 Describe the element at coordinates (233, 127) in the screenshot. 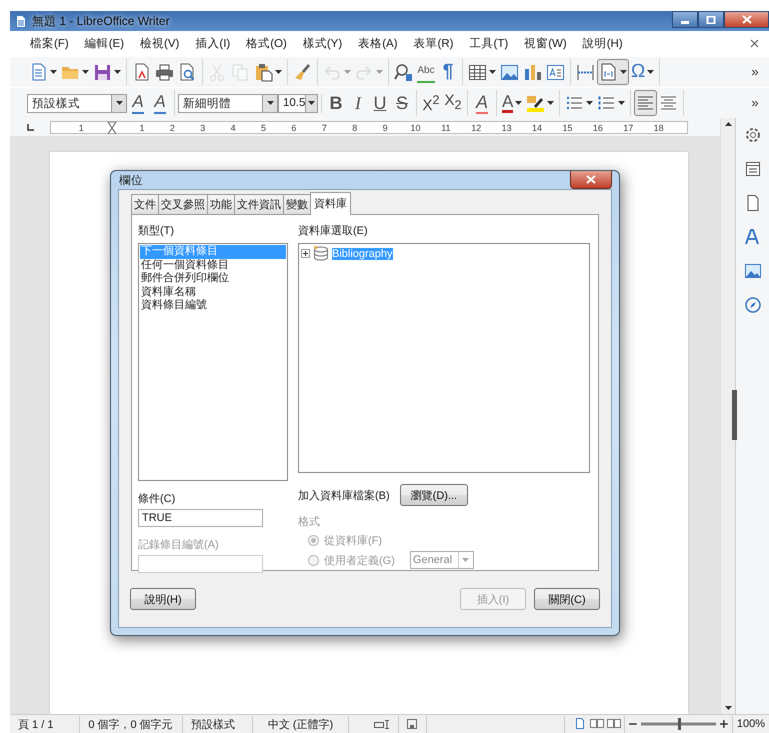

I see `ruler-number: 4` at that location.